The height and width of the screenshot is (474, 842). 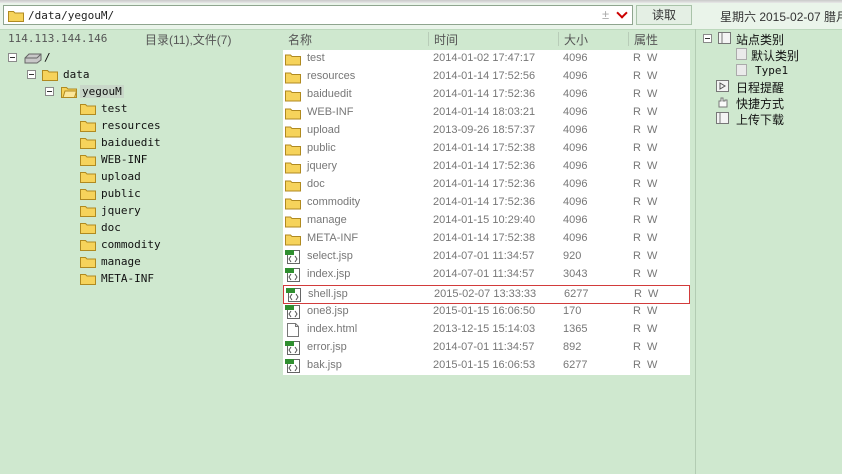 I want to click on table-row: WEB-INF 2014-01-14 18:03:21 4096 R W, so click(x=486, y=113).